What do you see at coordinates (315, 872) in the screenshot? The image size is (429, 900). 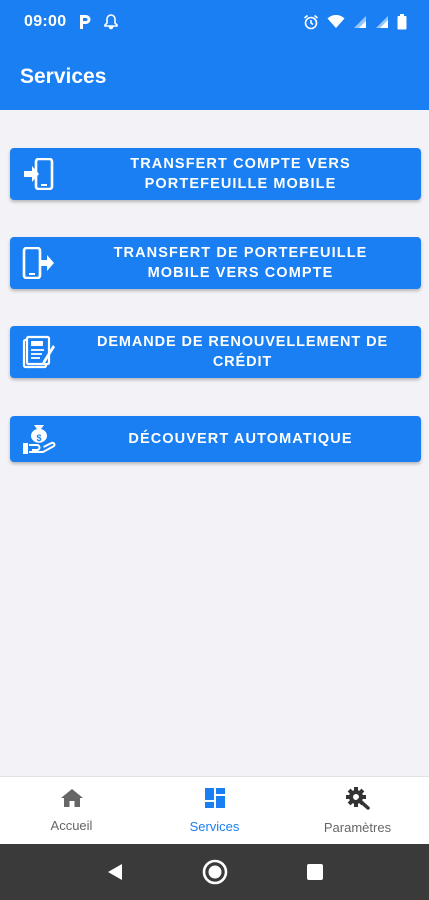 I see `recents-square-icon` at bounding box center [315, 872].